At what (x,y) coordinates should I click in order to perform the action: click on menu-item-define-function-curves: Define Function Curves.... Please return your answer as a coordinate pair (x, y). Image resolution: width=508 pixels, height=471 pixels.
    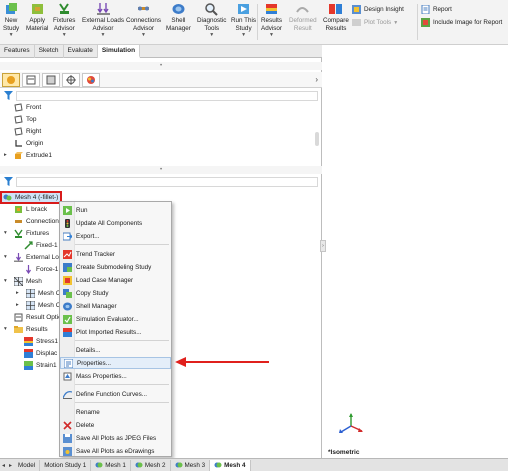
    Looking at the image, I should click on (115, 394).